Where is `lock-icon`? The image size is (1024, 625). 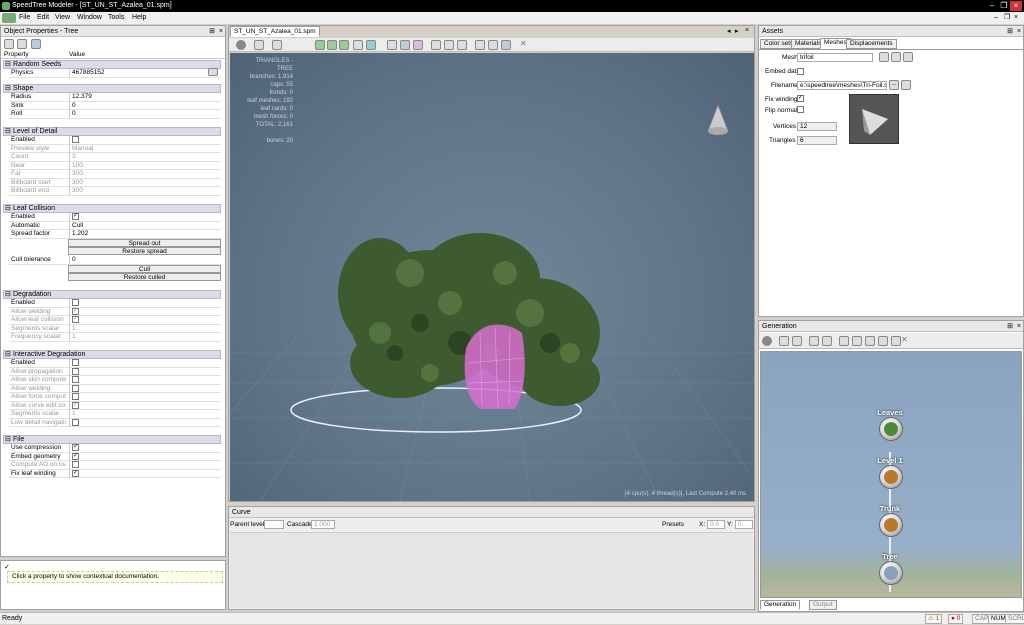
lock-icon is located at coordinates (870, 341).